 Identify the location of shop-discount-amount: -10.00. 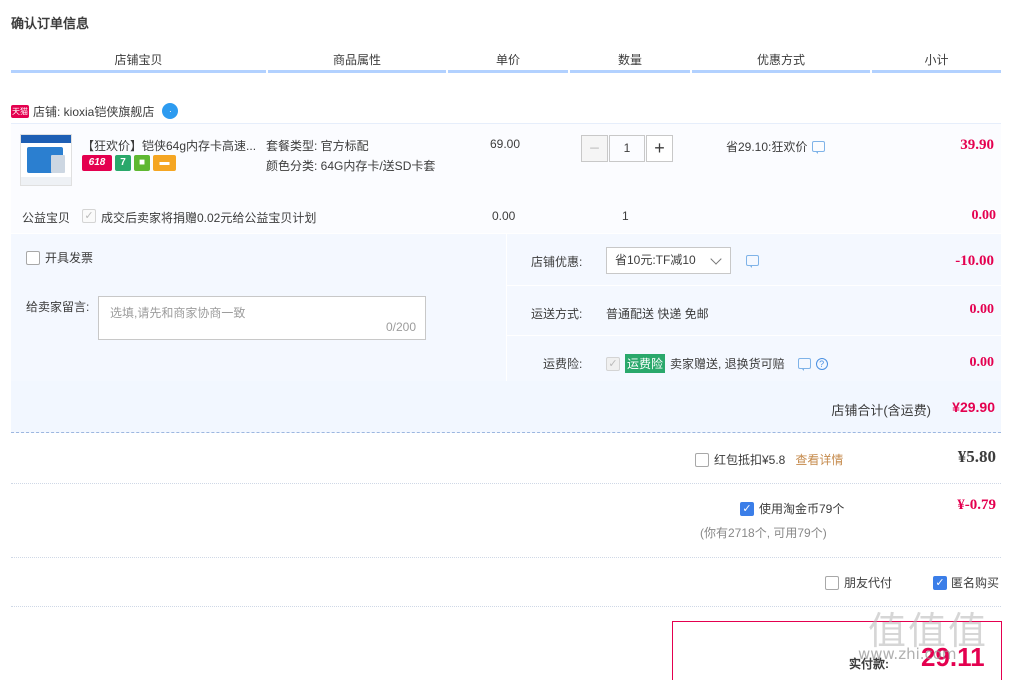
(974, 261).